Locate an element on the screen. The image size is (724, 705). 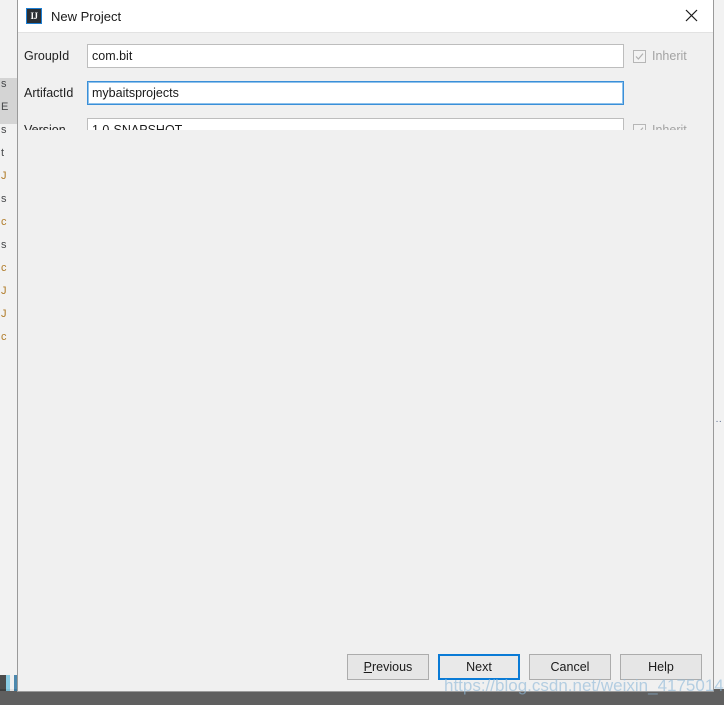
previous-button: Previous is located at coordinates (388, 667).